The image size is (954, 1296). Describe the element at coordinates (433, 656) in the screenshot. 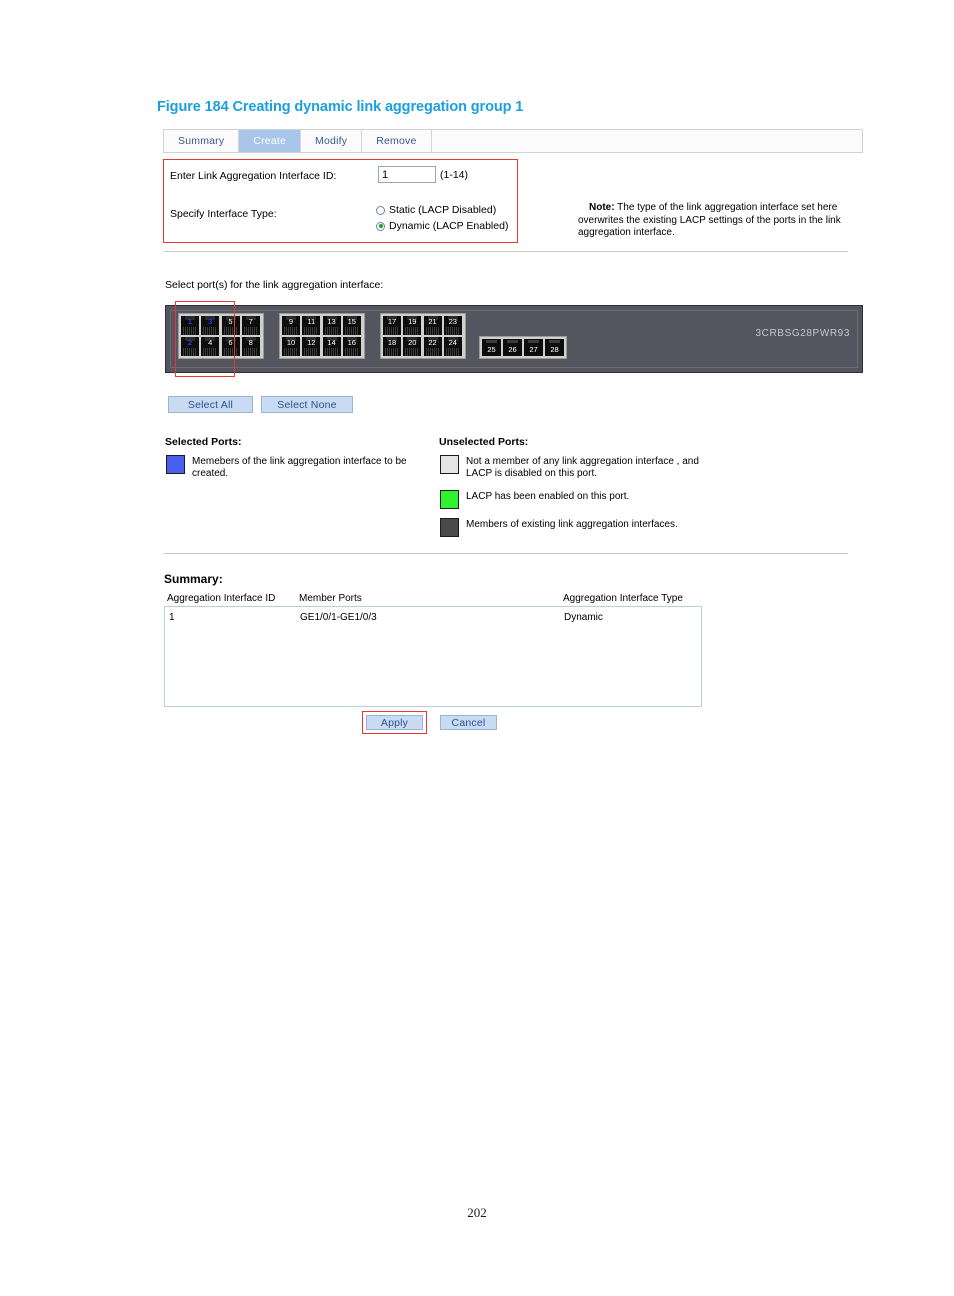

I see `summary-table: 1 GE1/0/1-GE1/0/3 Dynamic` at that location.